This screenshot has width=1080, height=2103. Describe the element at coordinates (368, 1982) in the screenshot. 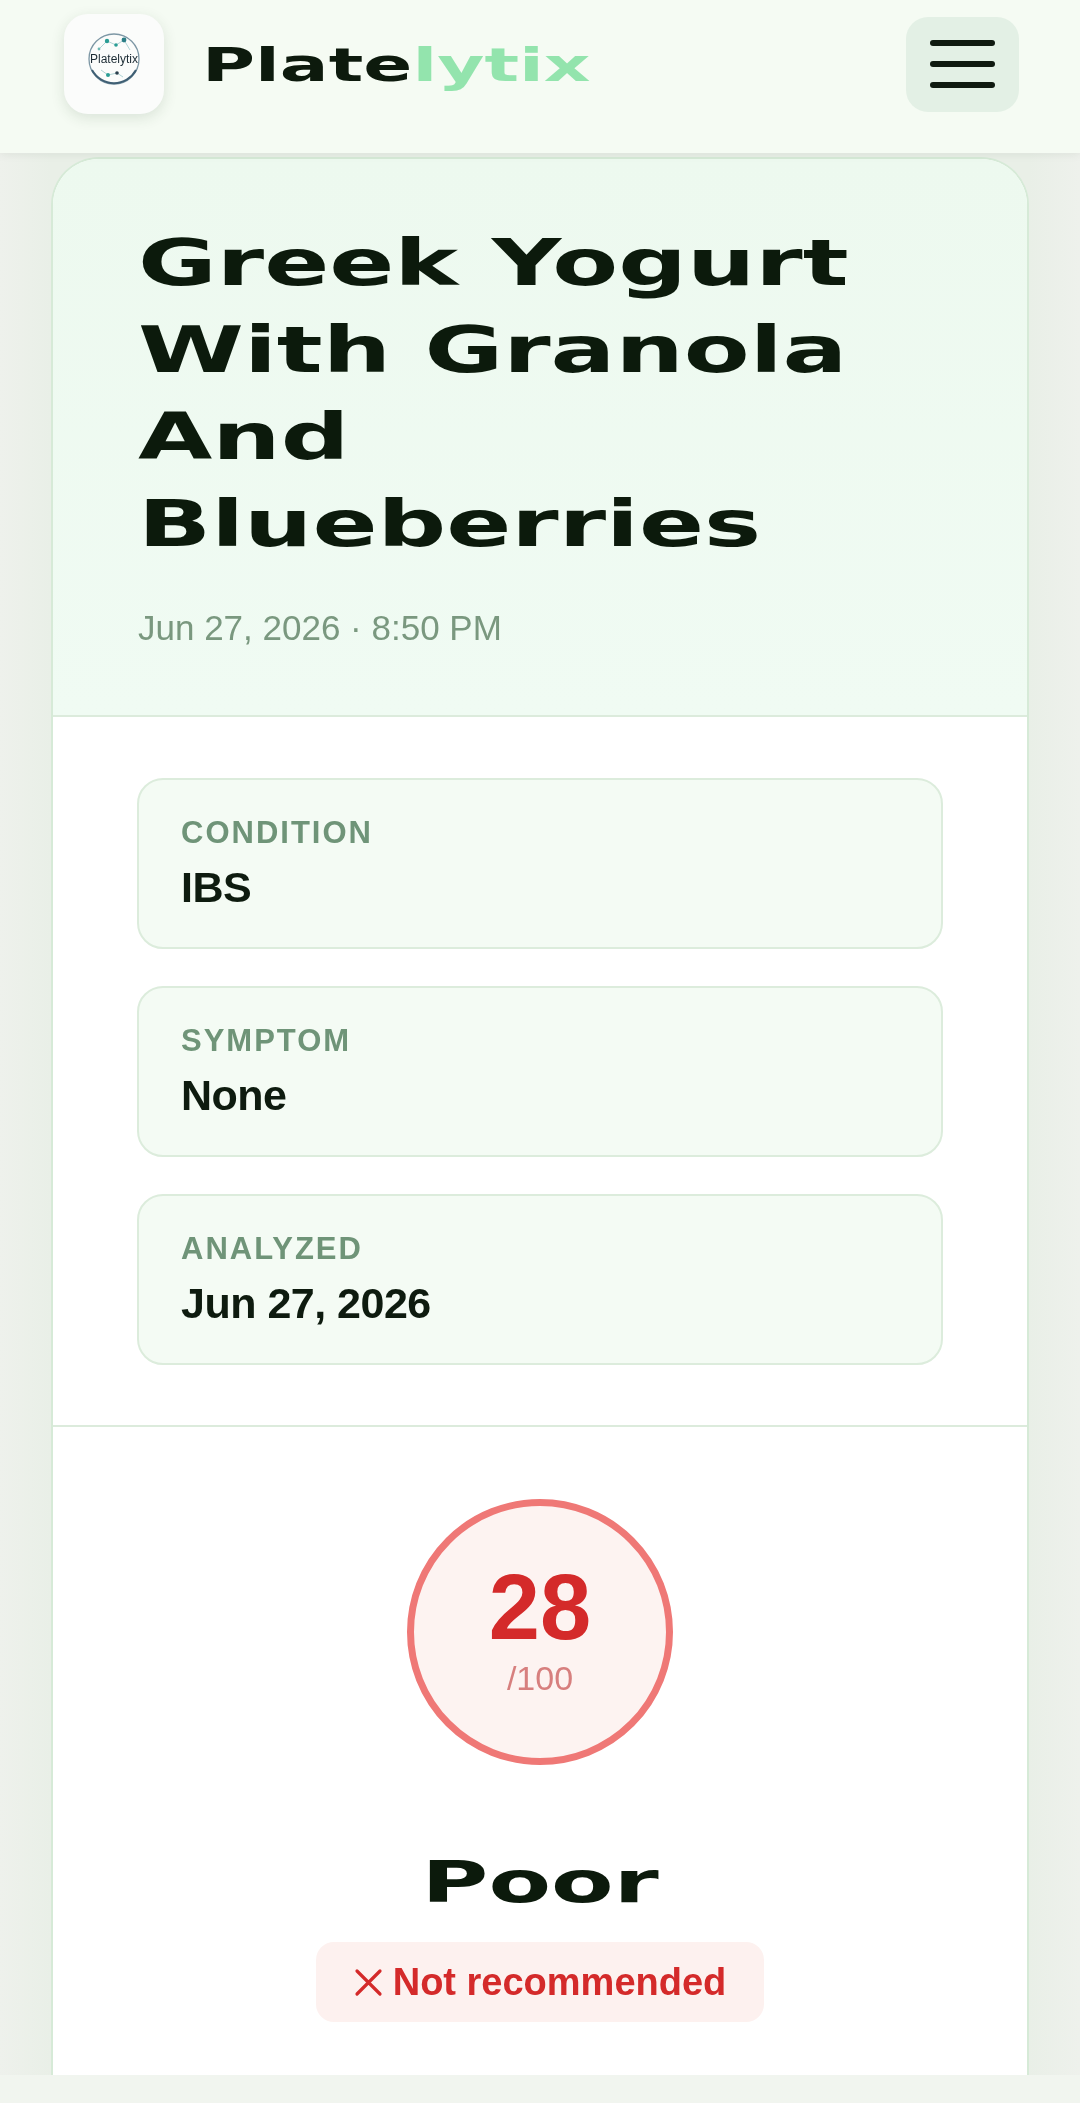

I see `cross-icon` at that location.